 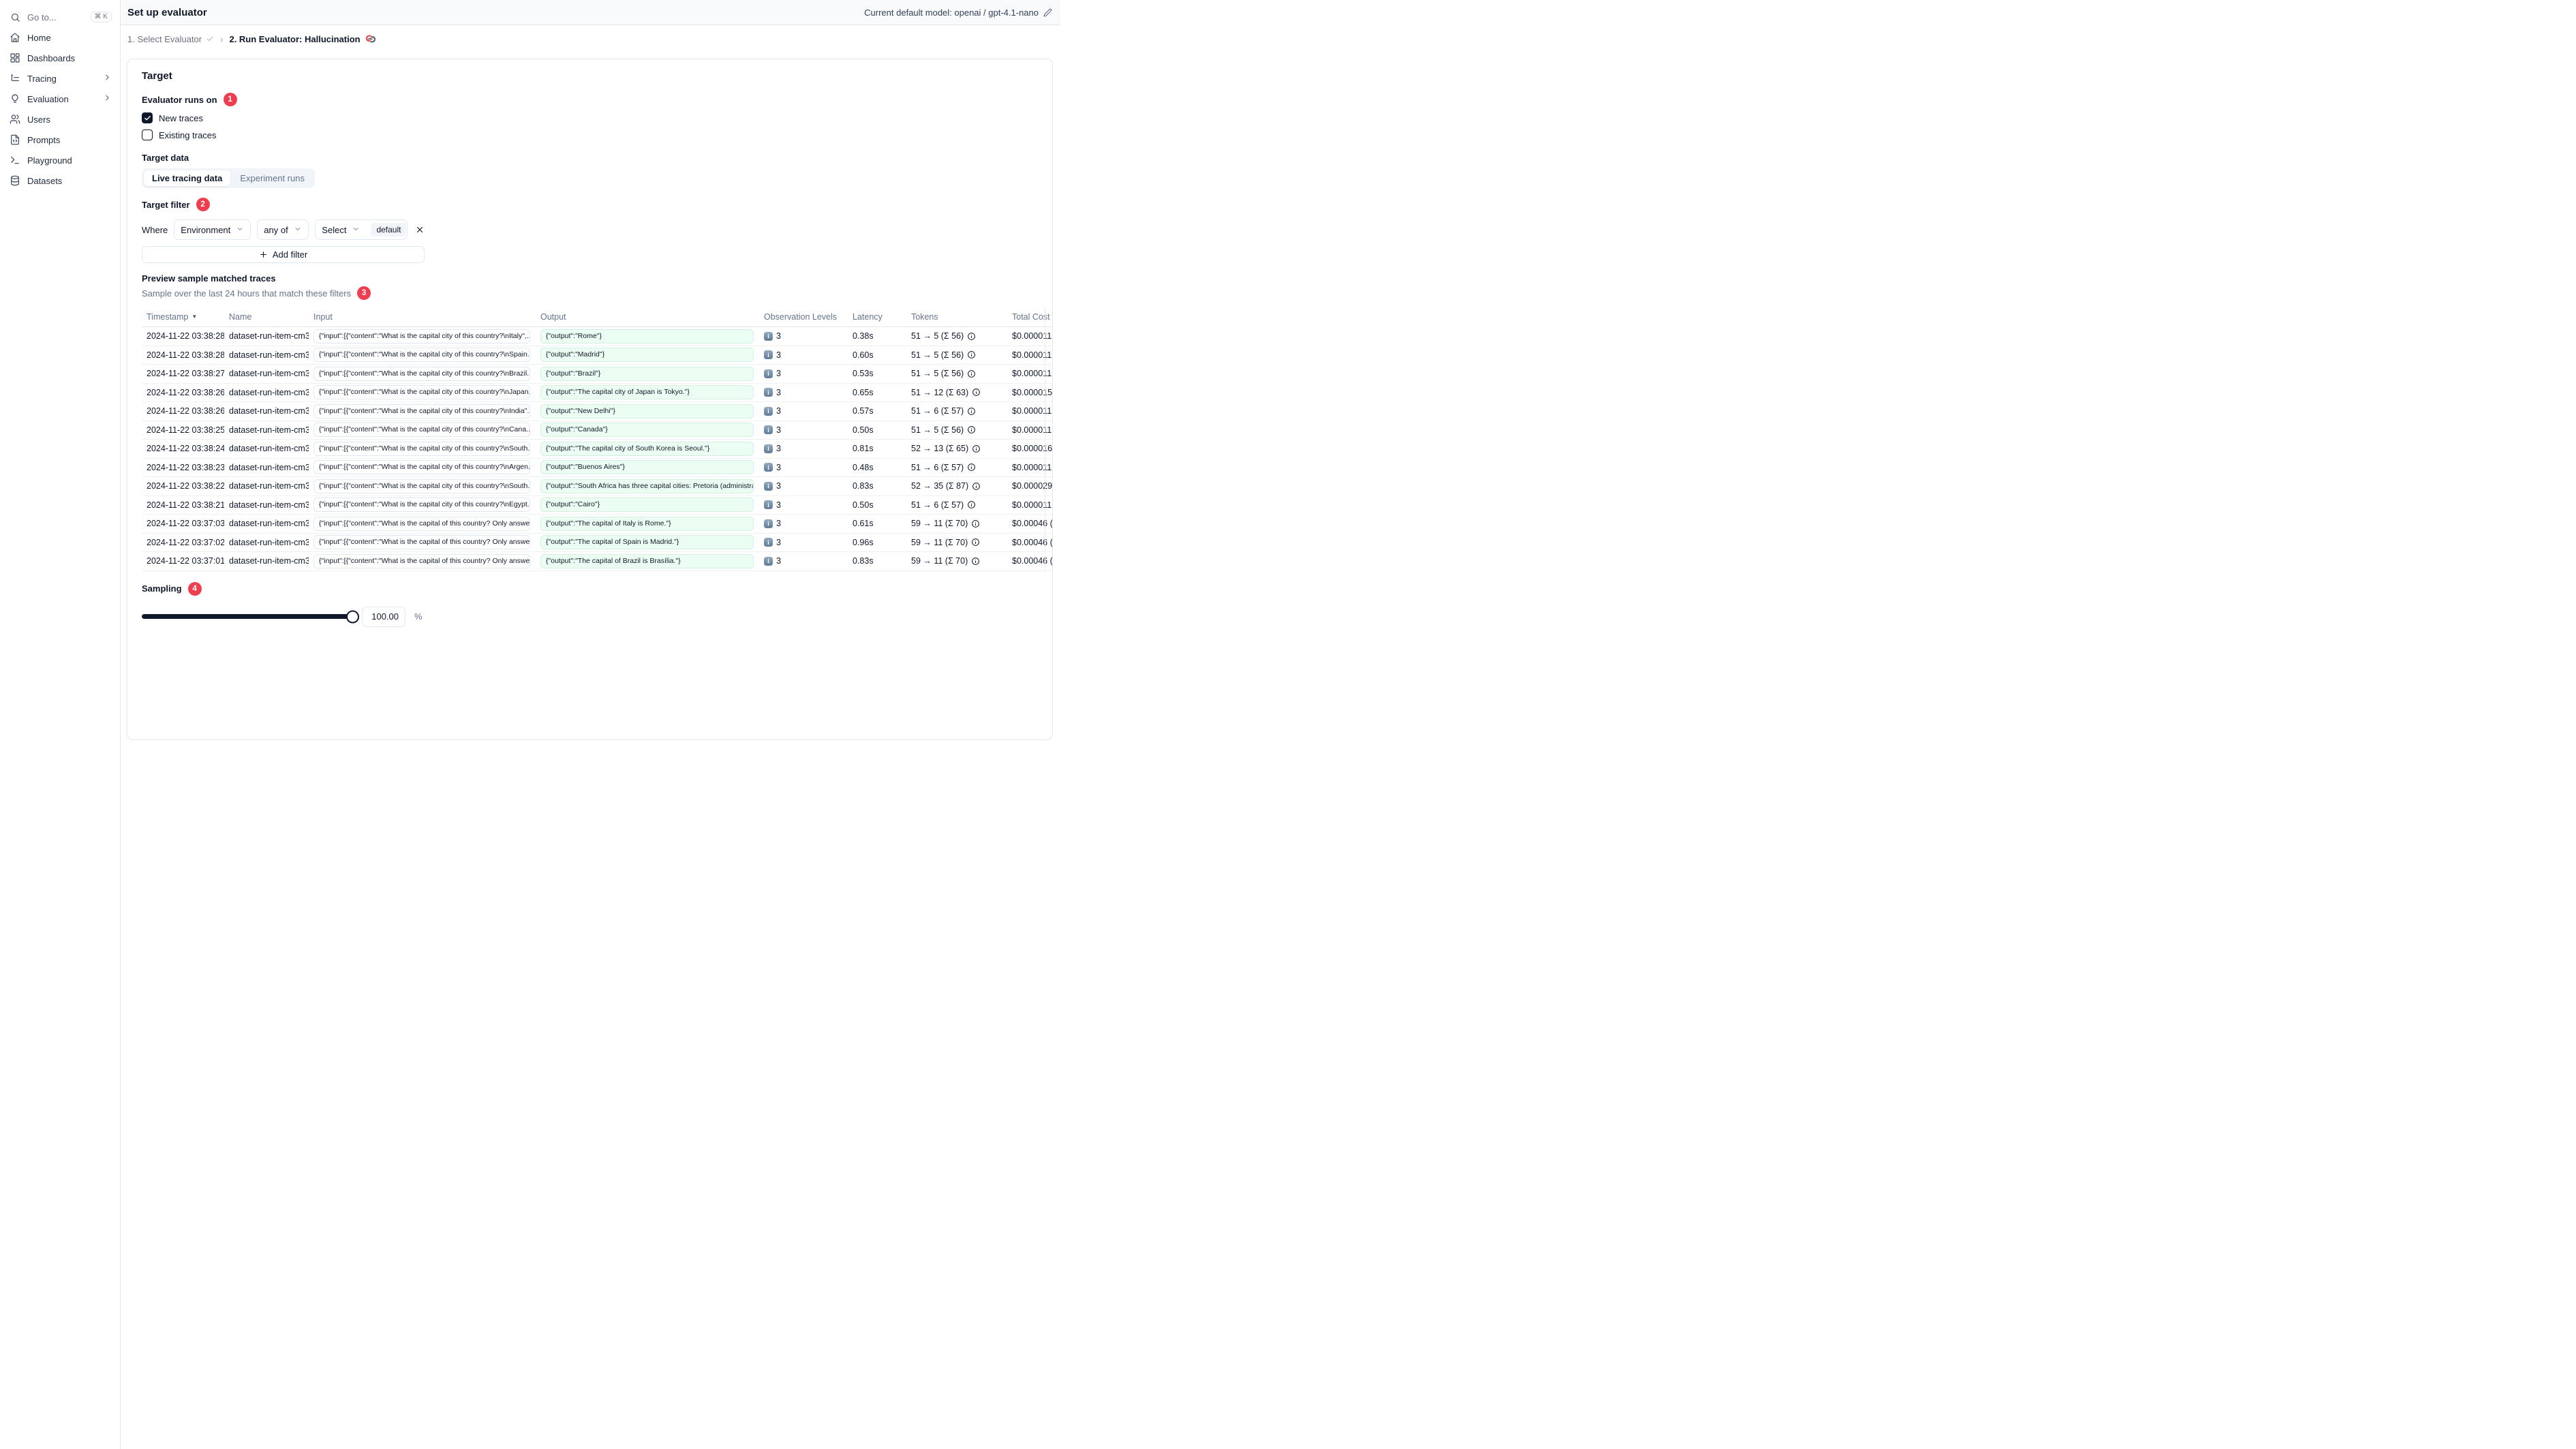 I want to click on output-json: {"output":"Madrid"}, so click(x=647, y=356).